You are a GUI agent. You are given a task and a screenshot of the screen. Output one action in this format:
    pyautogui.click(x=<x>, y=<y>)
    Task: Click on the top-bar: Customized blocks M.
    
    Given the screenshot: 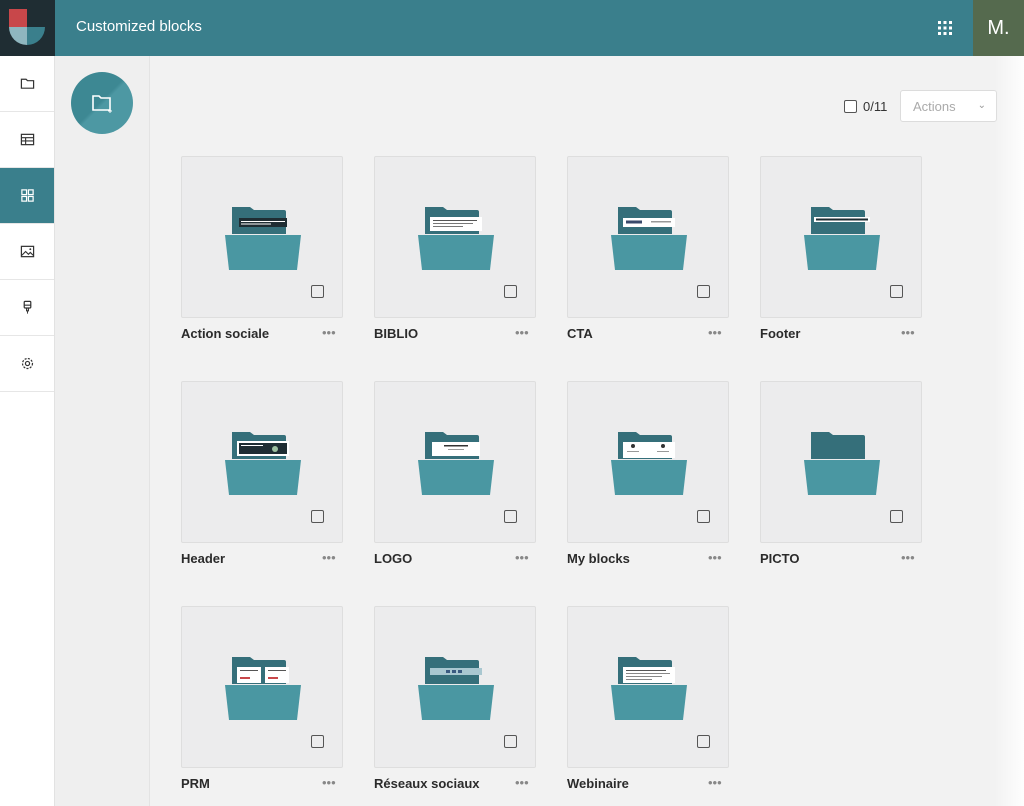 What is the action you would take?
    pyautogui.click(x=512, y=28)
    